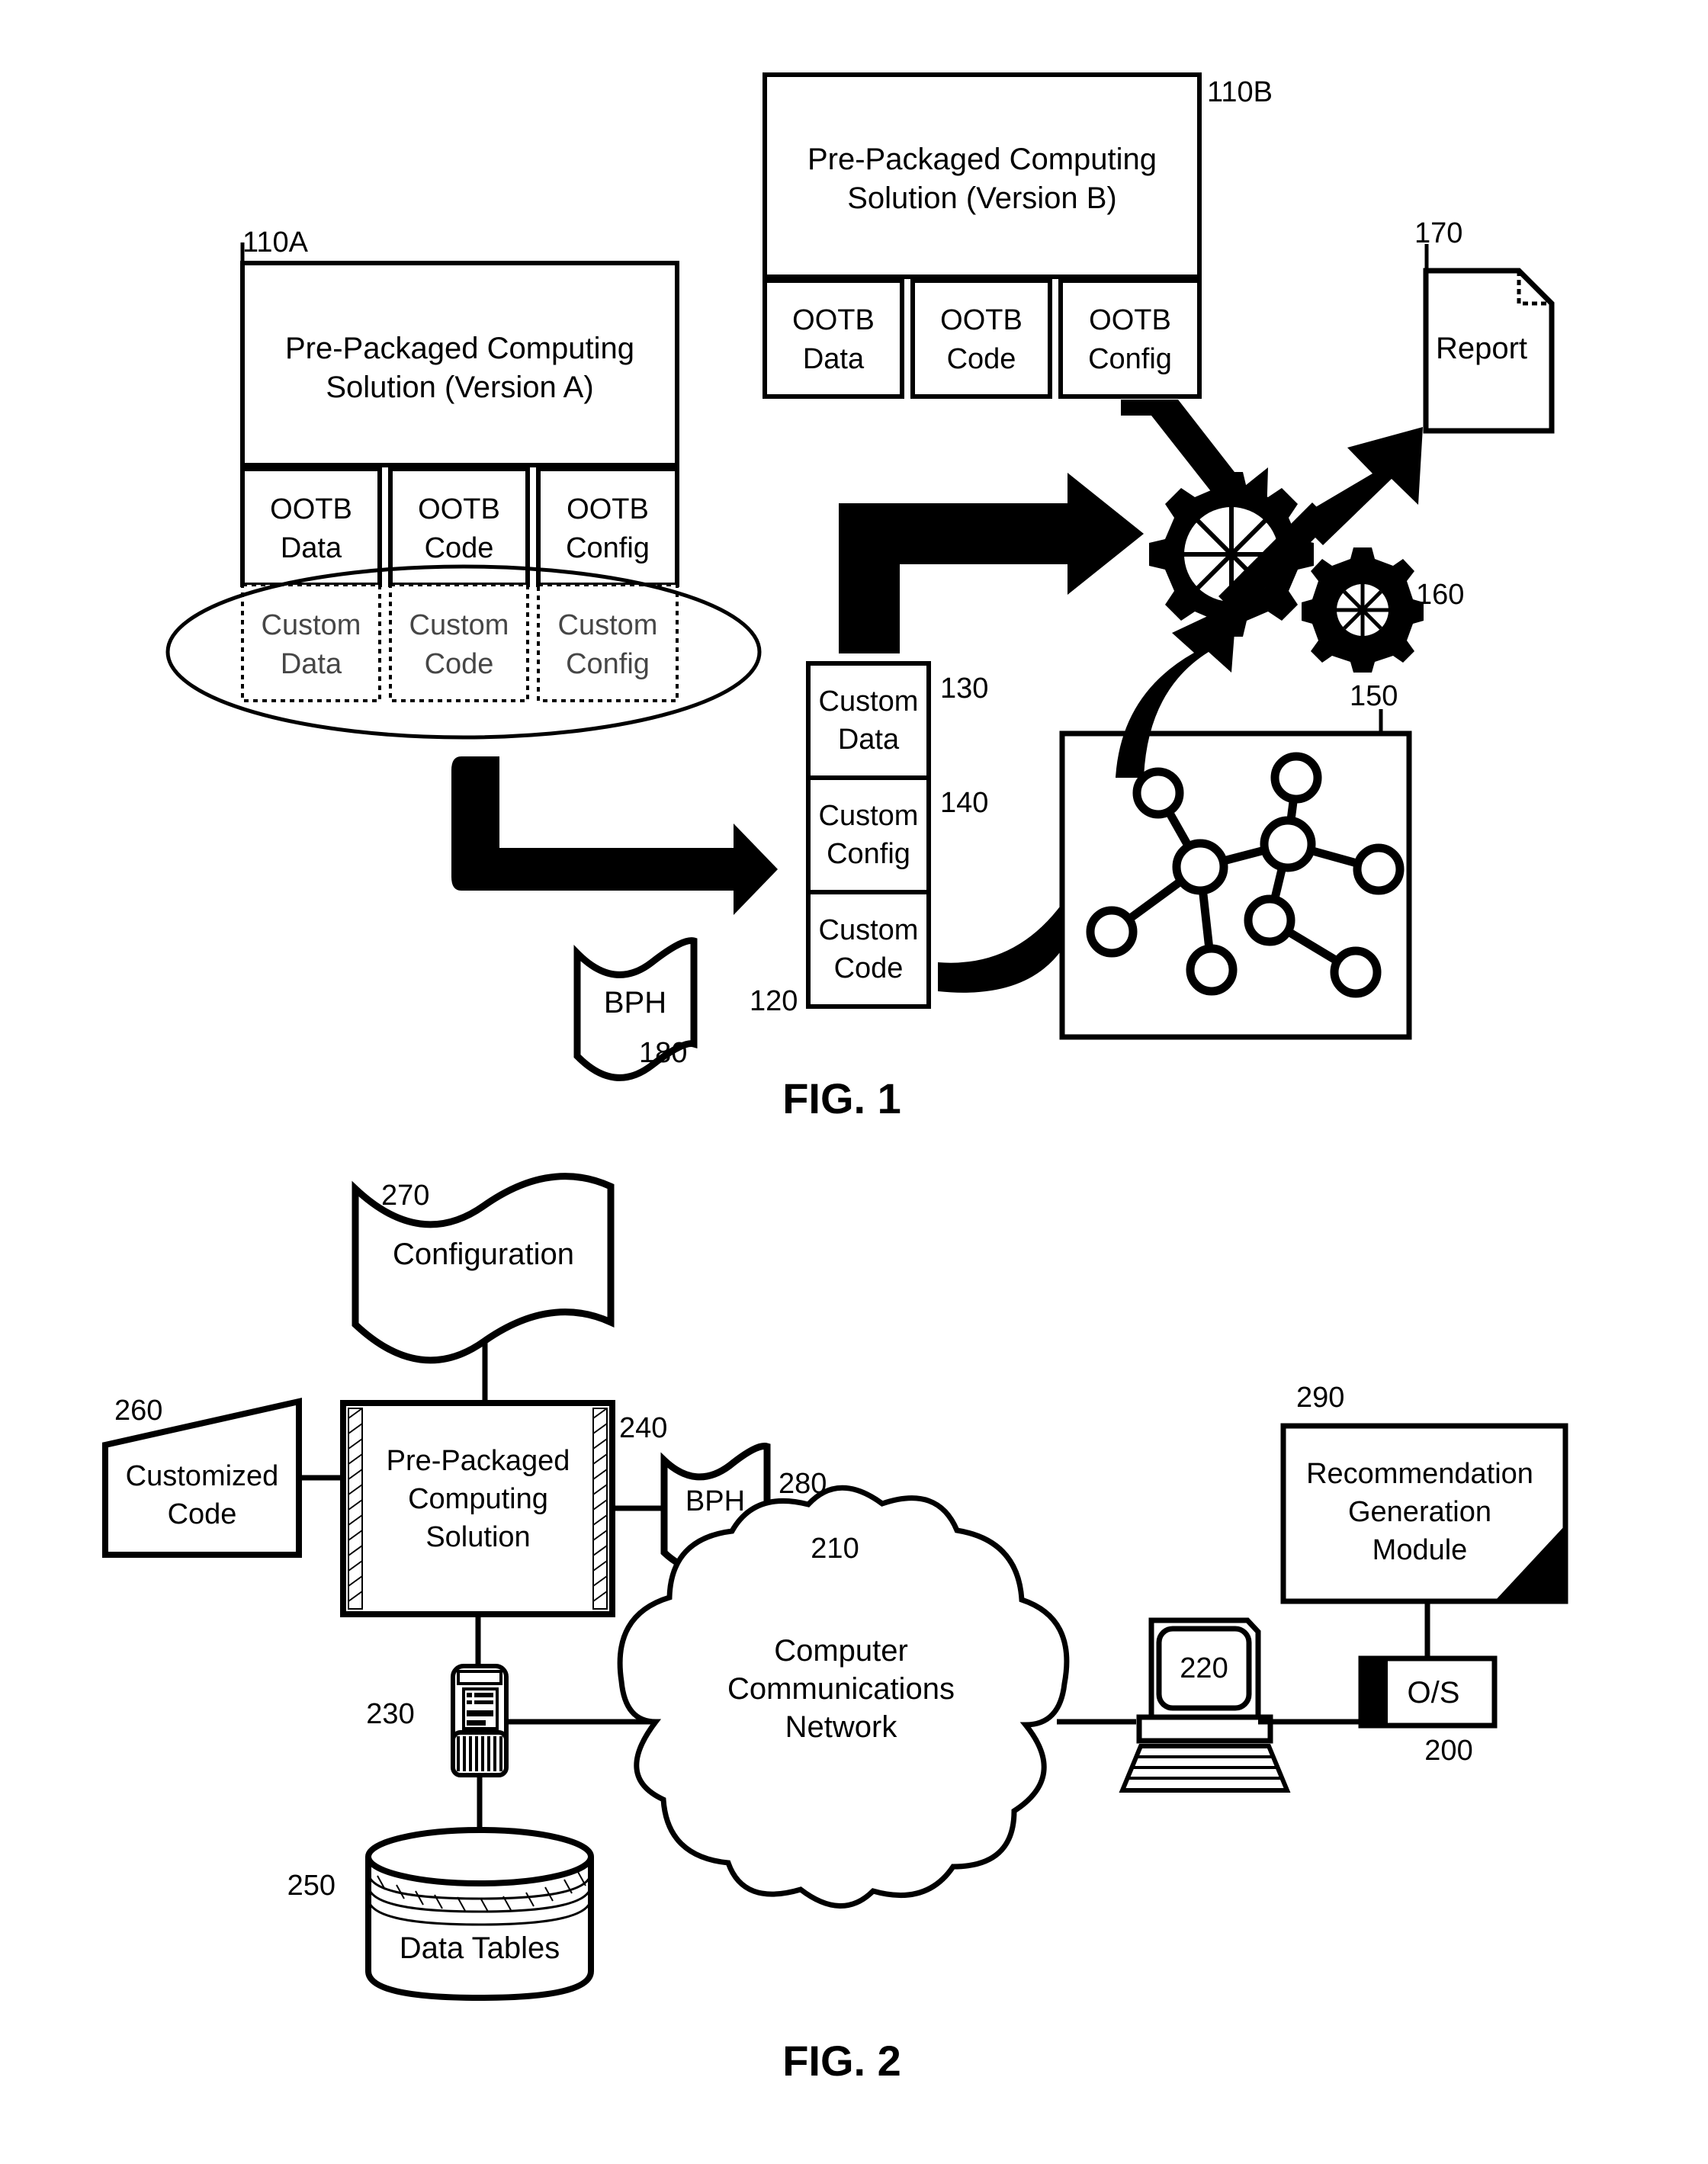 This screenshot has height=2164, width=1708. Describe the element at coordinates (202, 1514) in the screenshot. I see `customized-code-line2: Code` at that location.